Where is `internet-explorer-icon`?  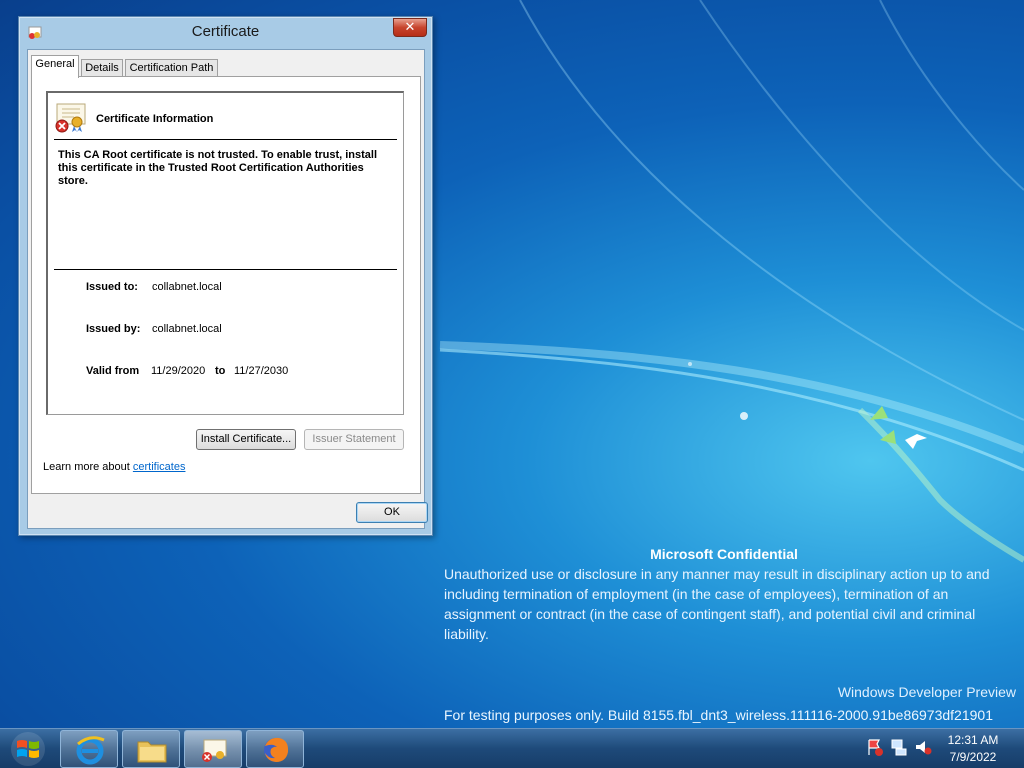 internet-explorer-icon is located at coordinates (90, 750).